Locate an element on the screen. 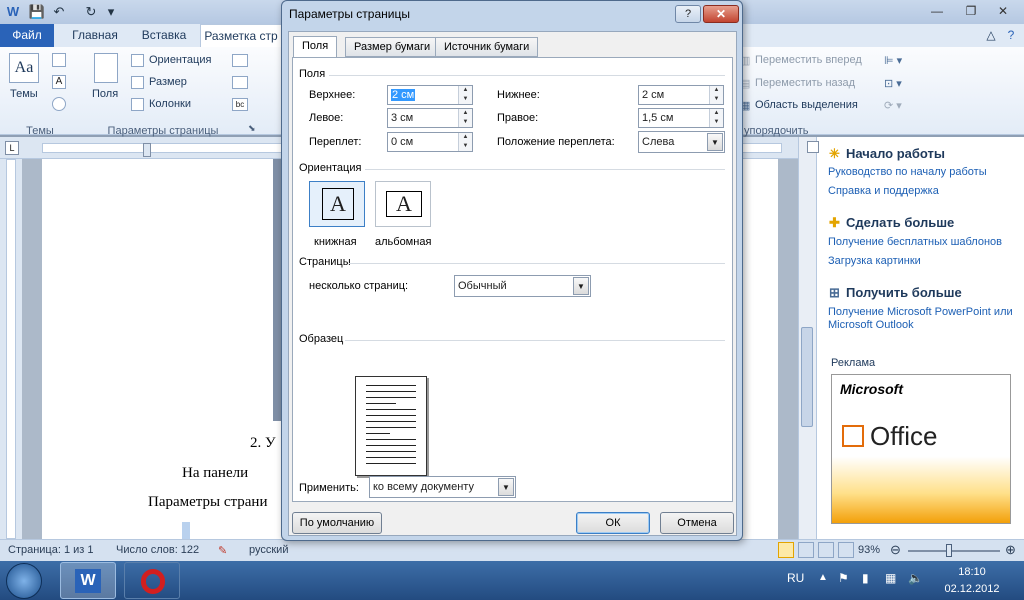 This screenshot has height=600, width=1024. bring-forward-button: Переместить вперед is located at coordinates (808, 60).